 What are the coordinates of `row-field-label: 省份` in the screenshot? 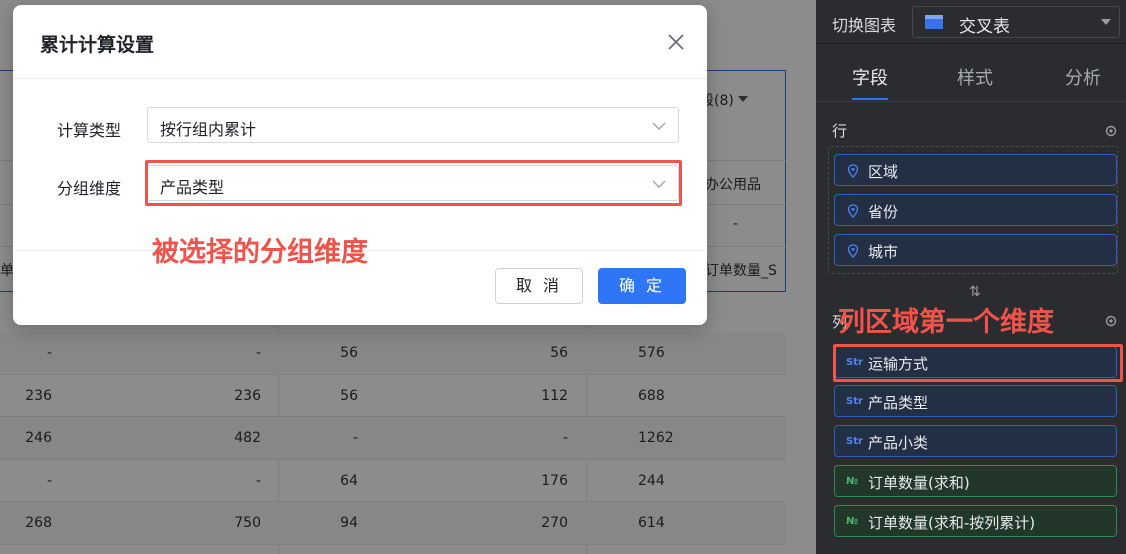 It's located at (883, 212).